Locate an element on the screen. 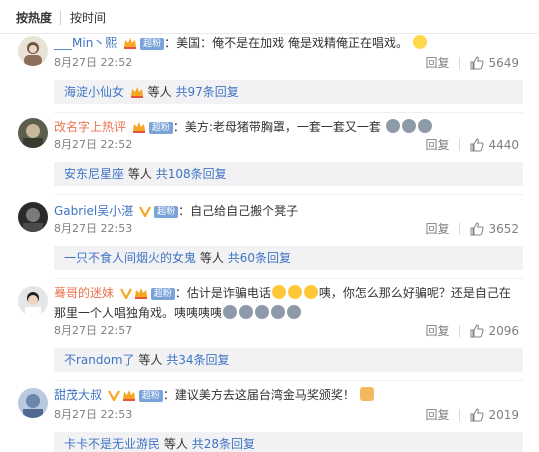  reply-summary: 安东尼星座 等人 共108条回复 is located at coordinates (288, 174).